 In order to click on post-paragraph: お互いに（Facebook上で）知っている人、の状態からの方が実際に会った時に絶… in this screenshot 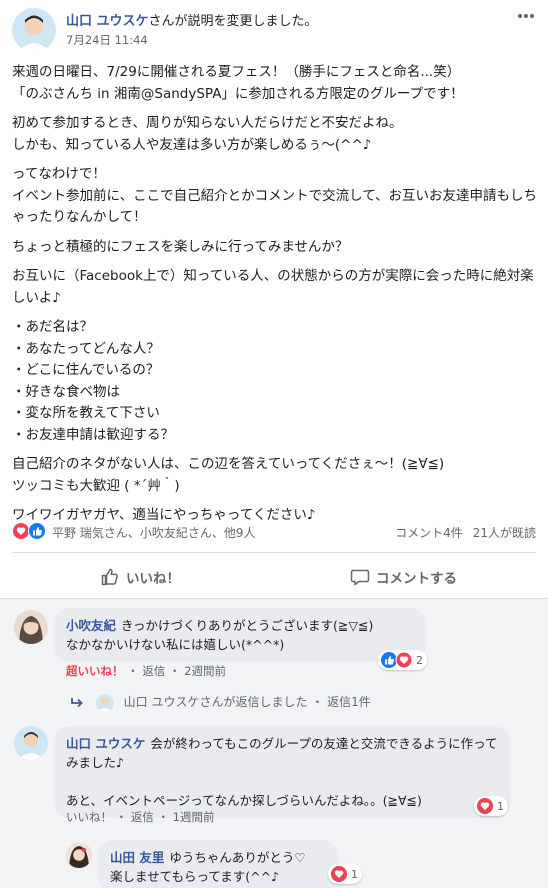, I will do `click(273, 287)`.